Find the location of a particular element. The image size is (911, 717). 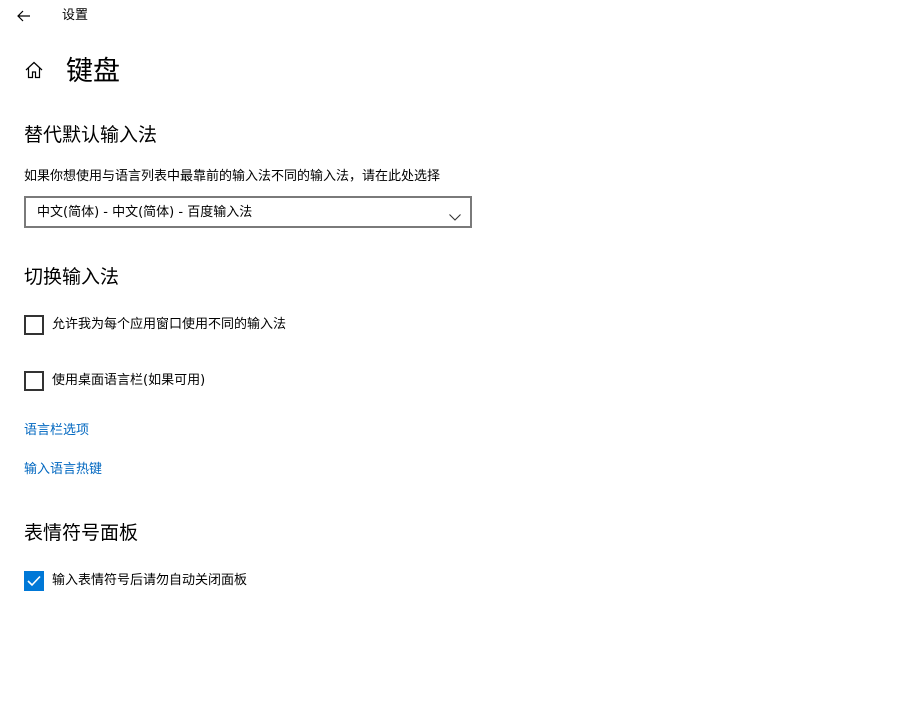

back-arrow-icon is located at coordinates (24, 16).